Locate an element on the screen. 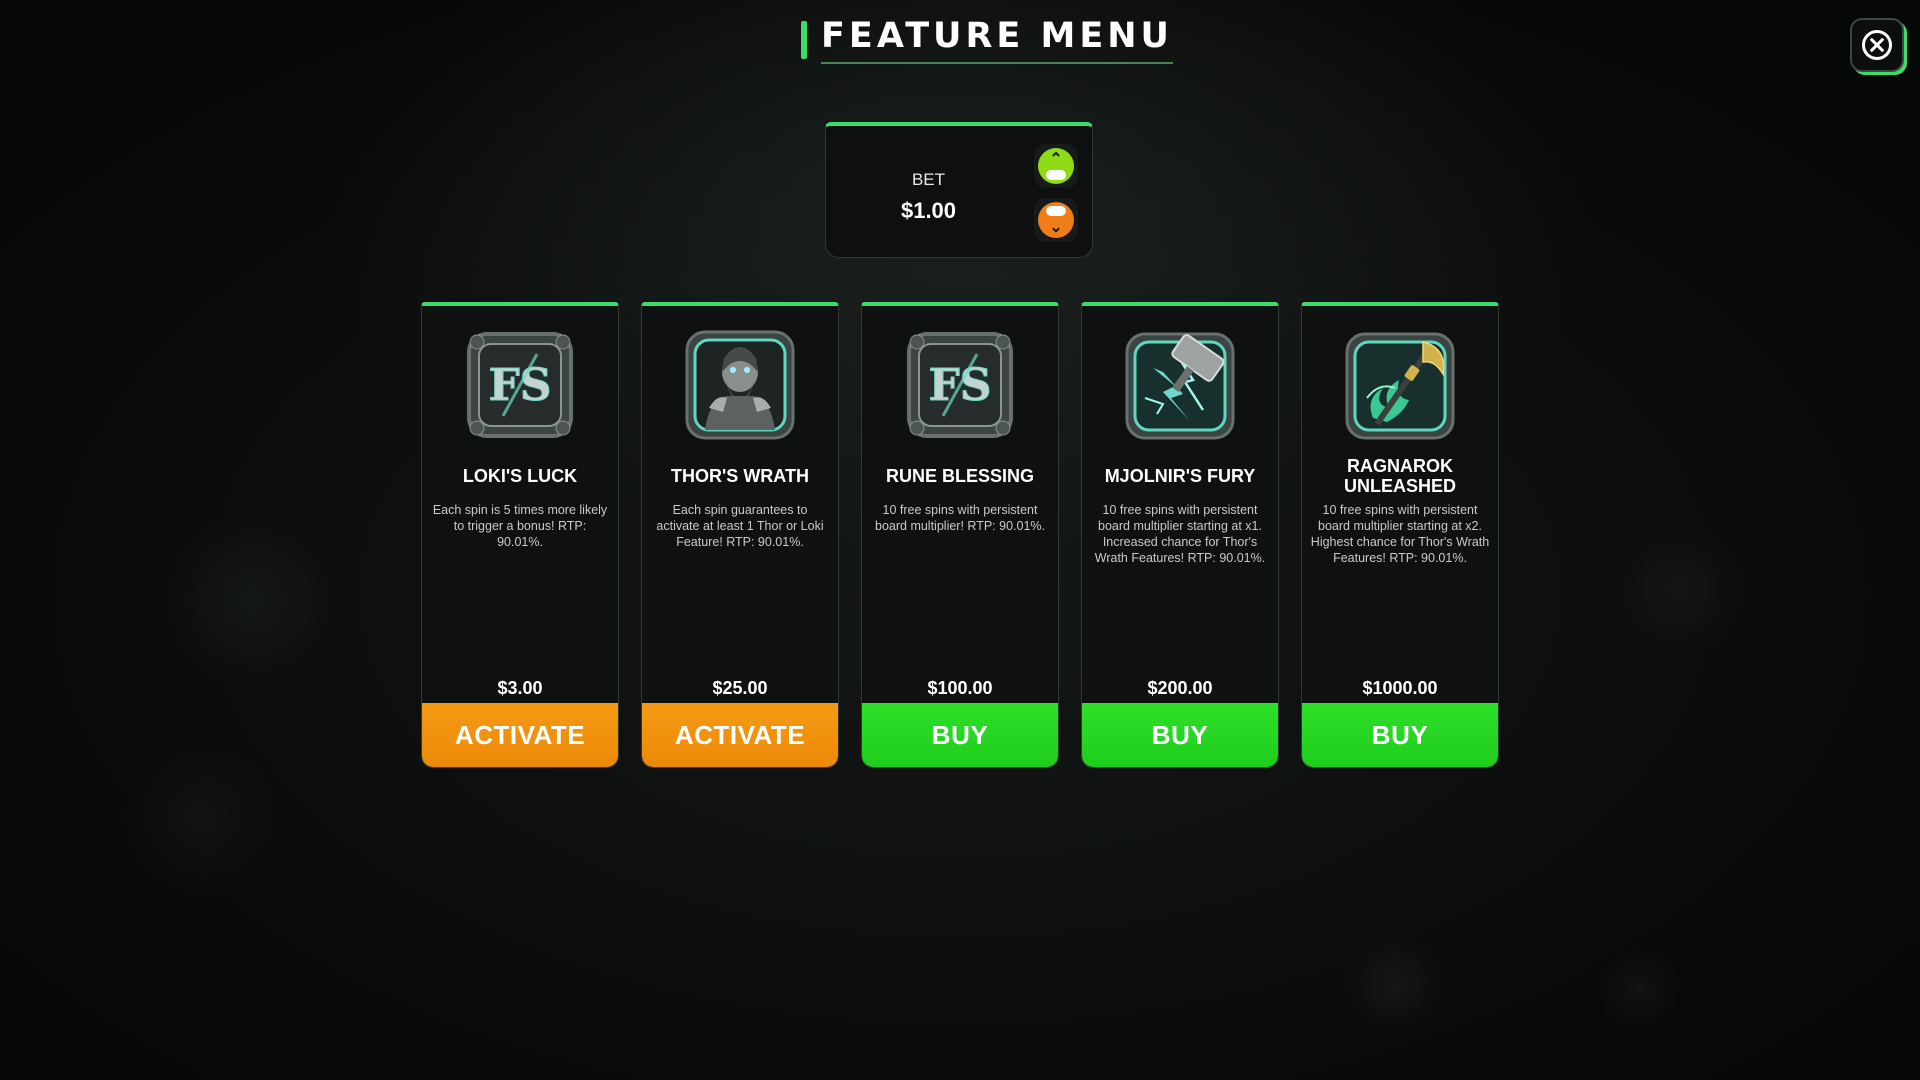 Image resolution: width=1920 pixels, height=1080 pixels. feature-name: RUNE BLESSING is located at coordinates (960, 476).